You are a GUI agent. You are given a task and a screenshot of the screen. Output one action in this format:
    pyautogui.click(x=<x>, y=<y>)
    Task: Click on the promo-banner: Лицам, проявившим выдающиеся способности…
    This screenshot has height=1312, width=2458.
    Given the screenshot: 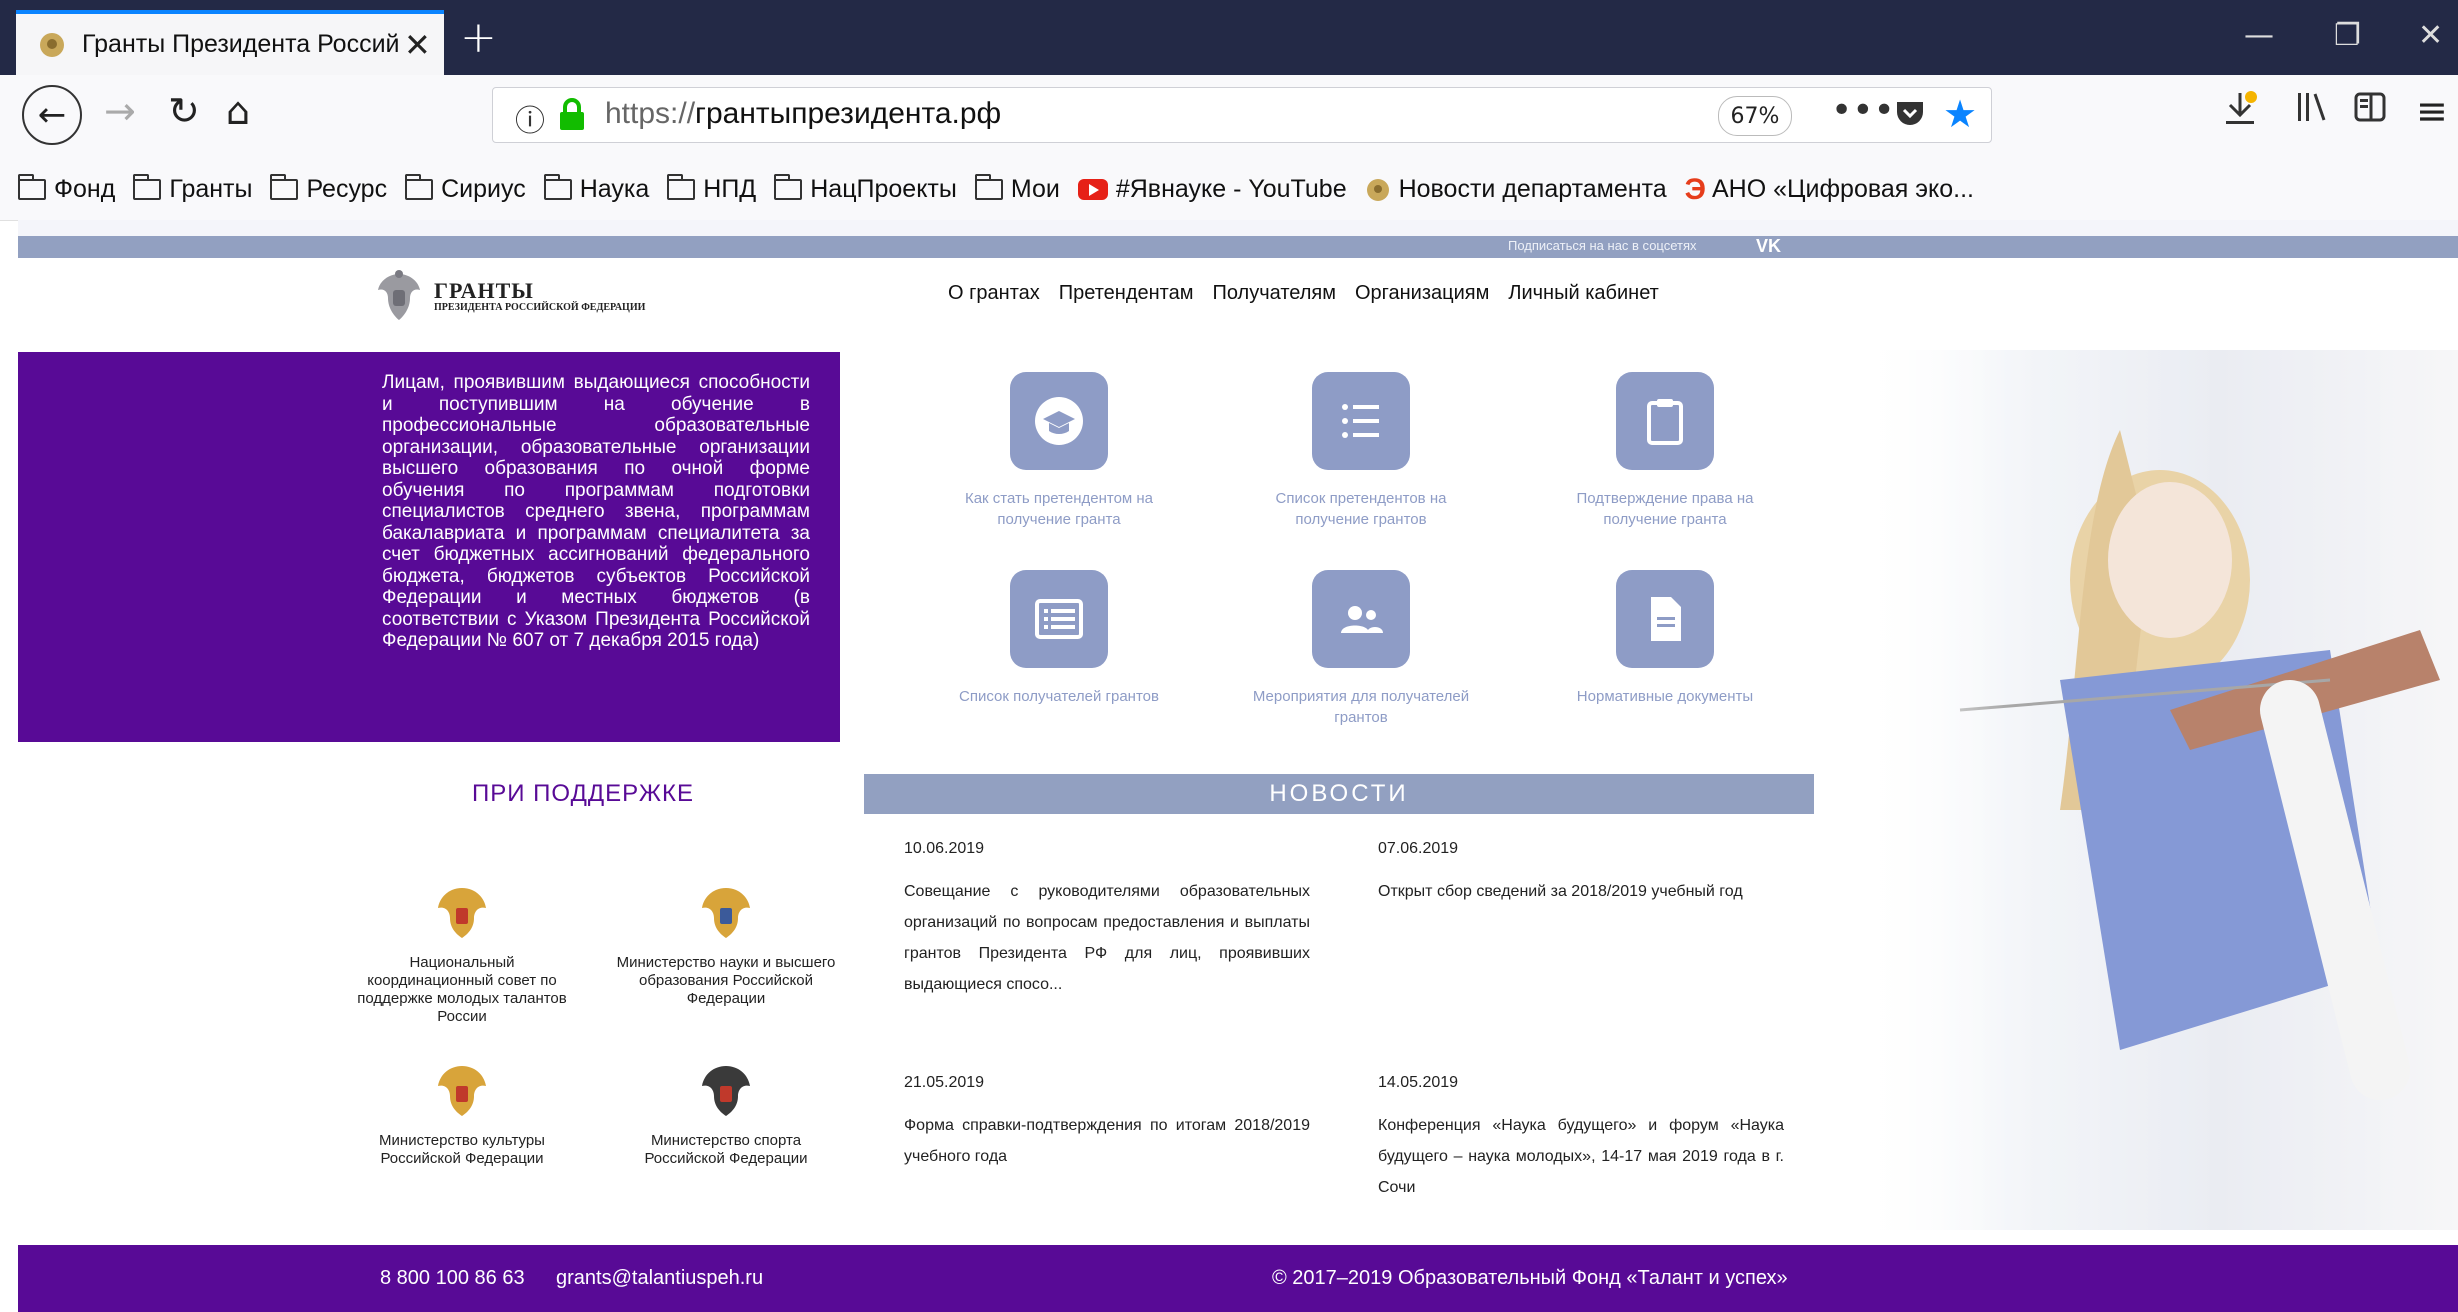 What is the action you would take?
    pyautogui.click(x=429, y=547)
    